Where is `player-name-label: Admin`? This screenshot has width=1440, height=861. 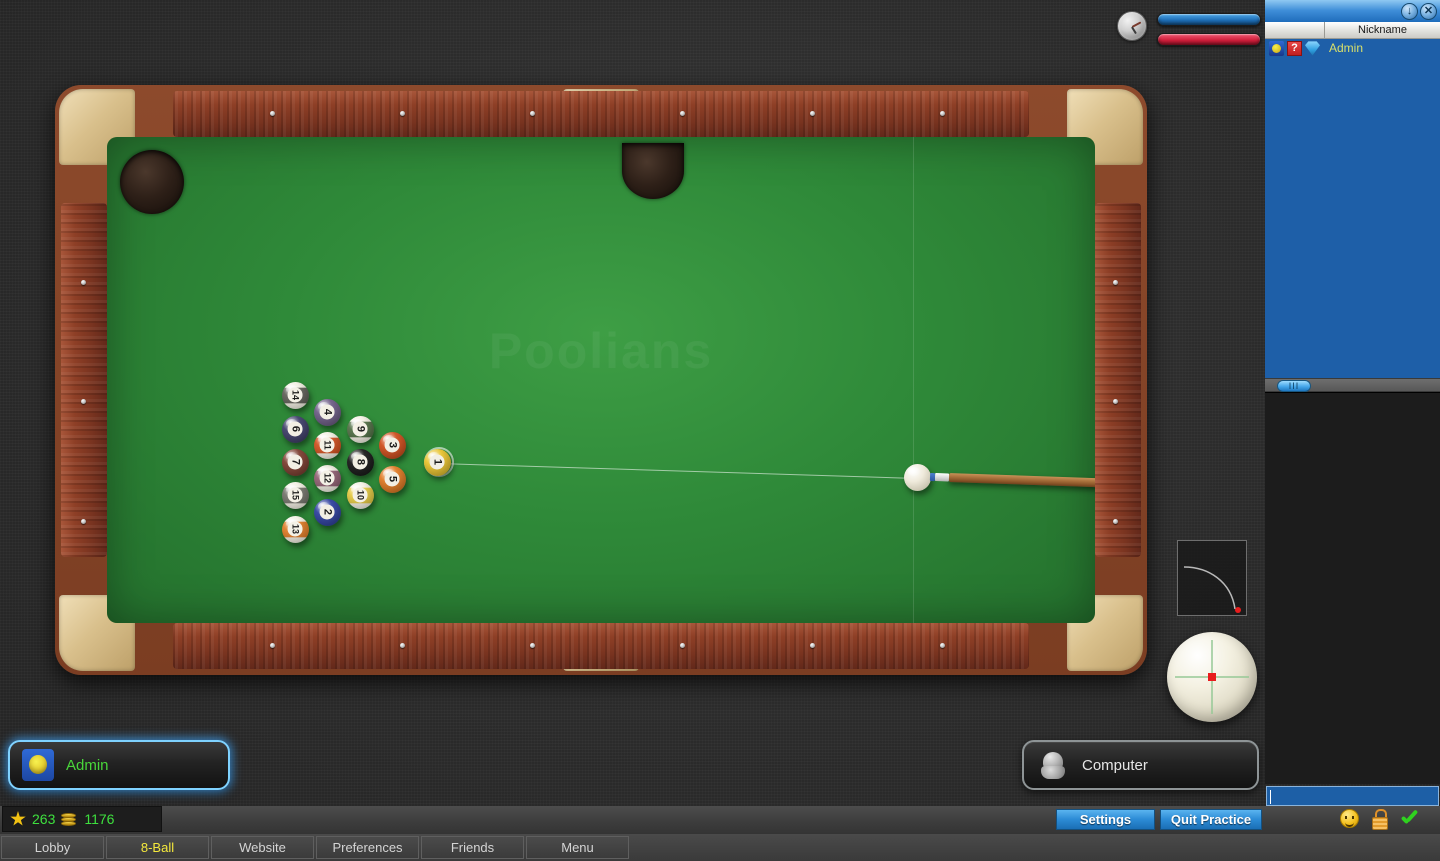 player-name-label: Admin is located at coordinates (87, 765).